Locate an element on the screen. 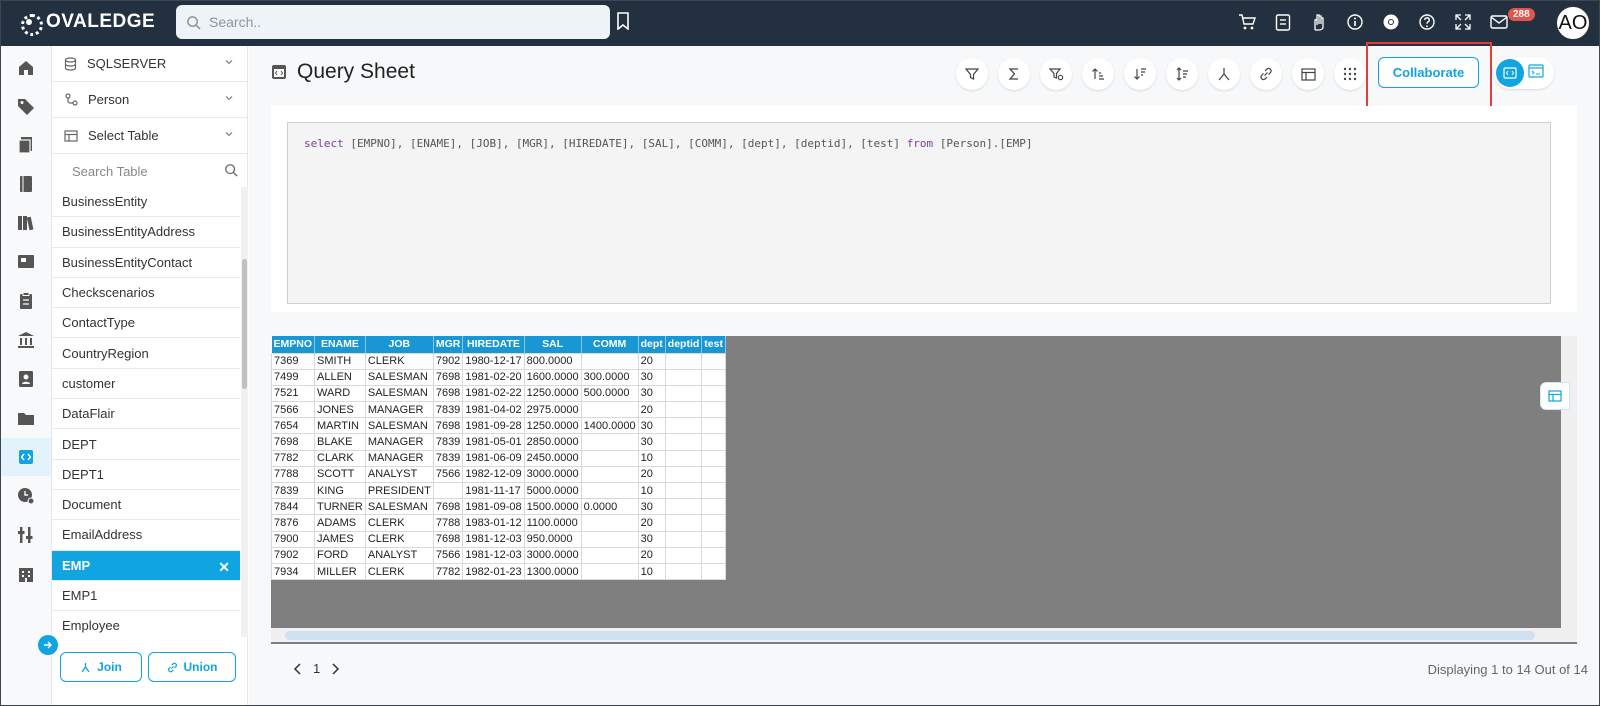 The image size is (1600, 706). clock-settings-icon is located at coordinates (26, 496).